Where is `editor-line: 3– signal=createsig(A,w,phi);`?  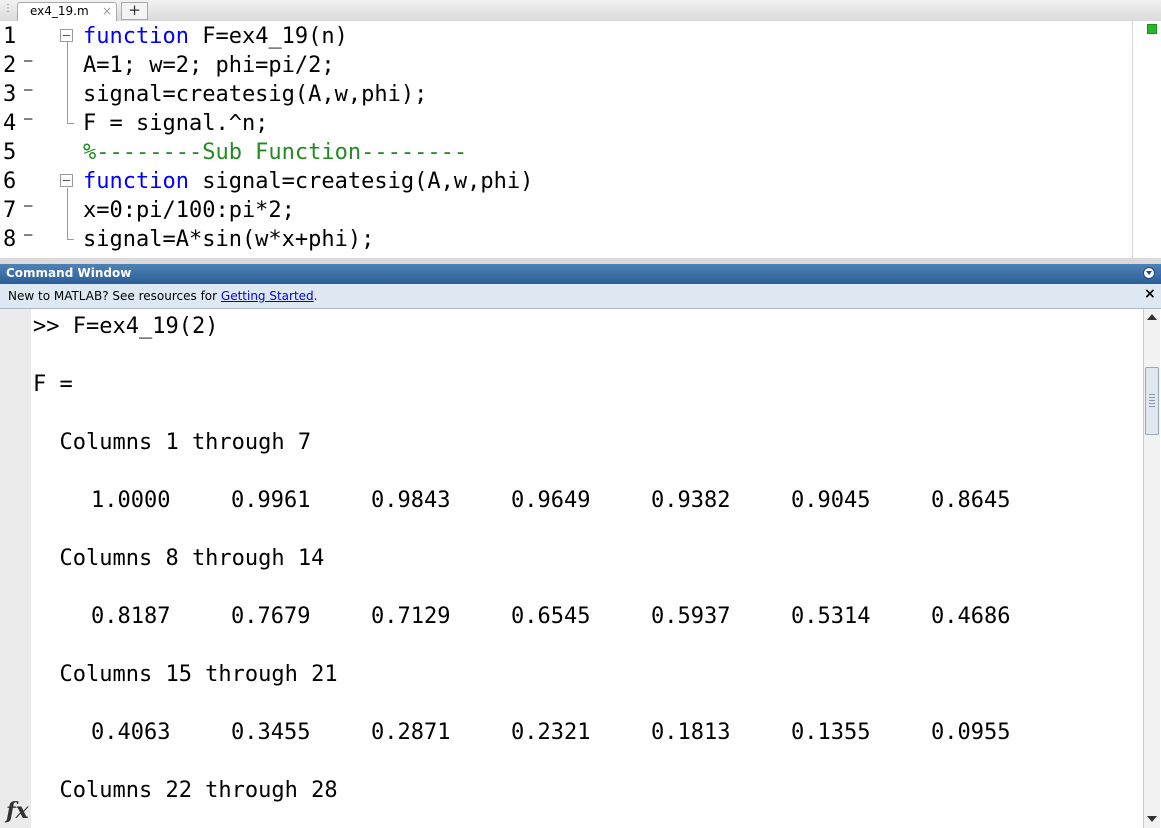
editor-line: 3– signal=createsig(A,w,phi); is located at coordinates (565, 94).